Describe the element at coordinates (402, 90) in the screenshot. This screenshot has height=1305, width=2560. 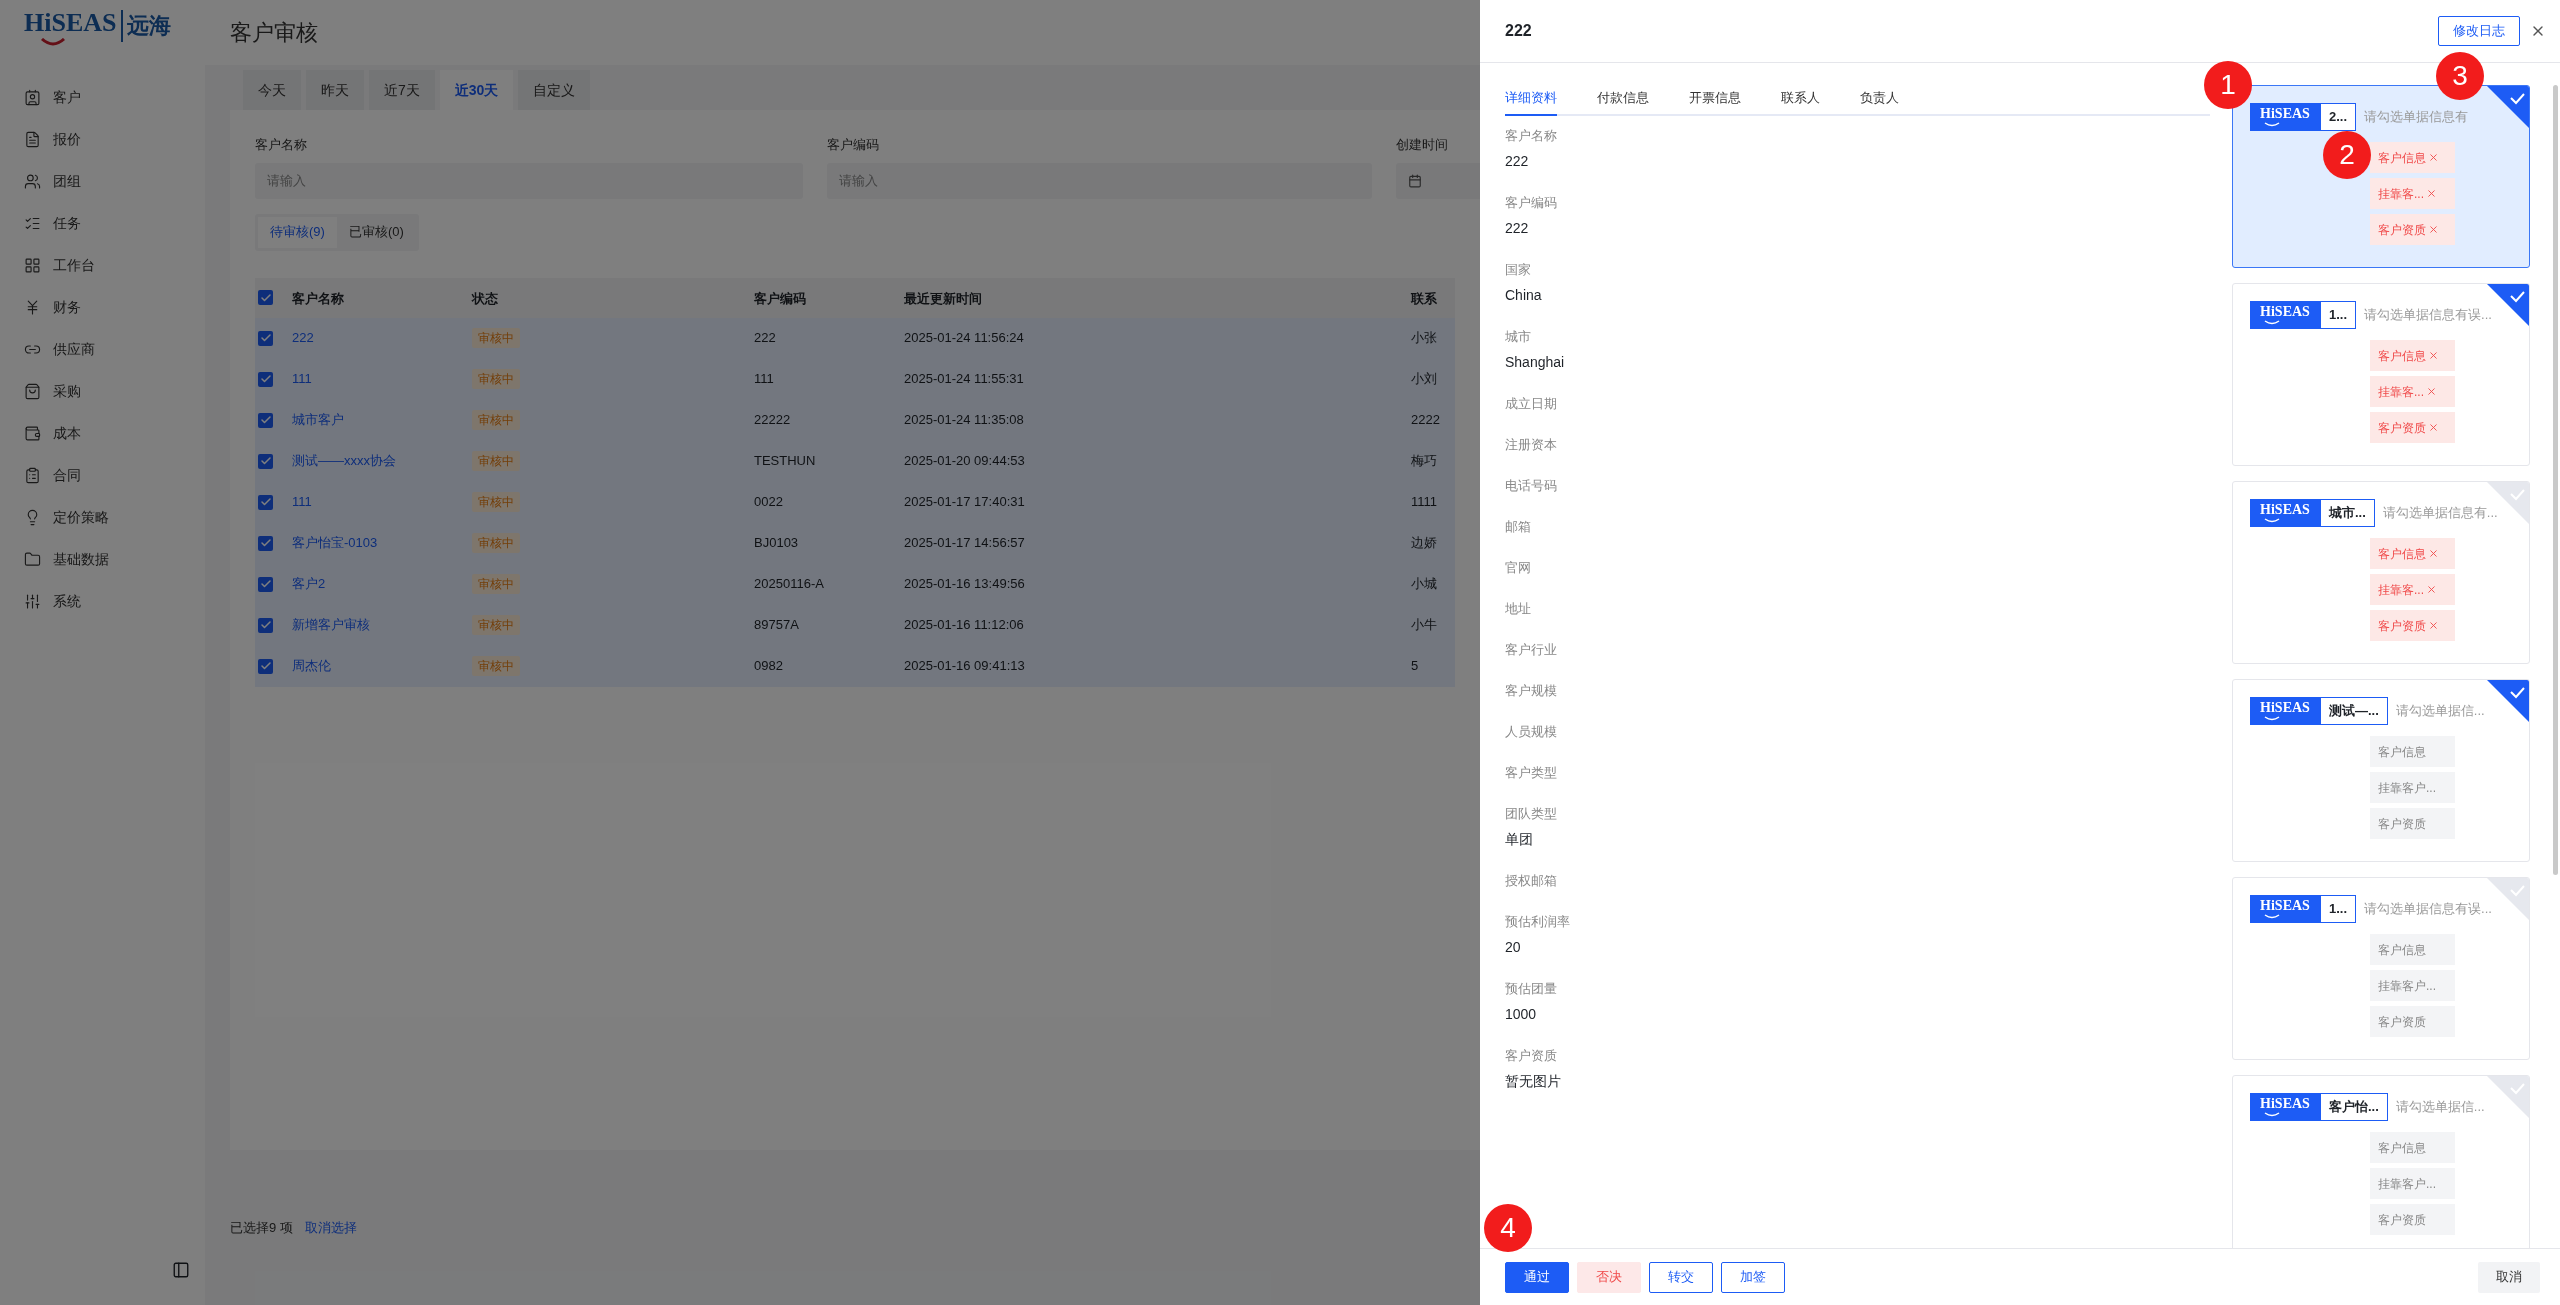
I see `date-tab: 近7天` at that location.